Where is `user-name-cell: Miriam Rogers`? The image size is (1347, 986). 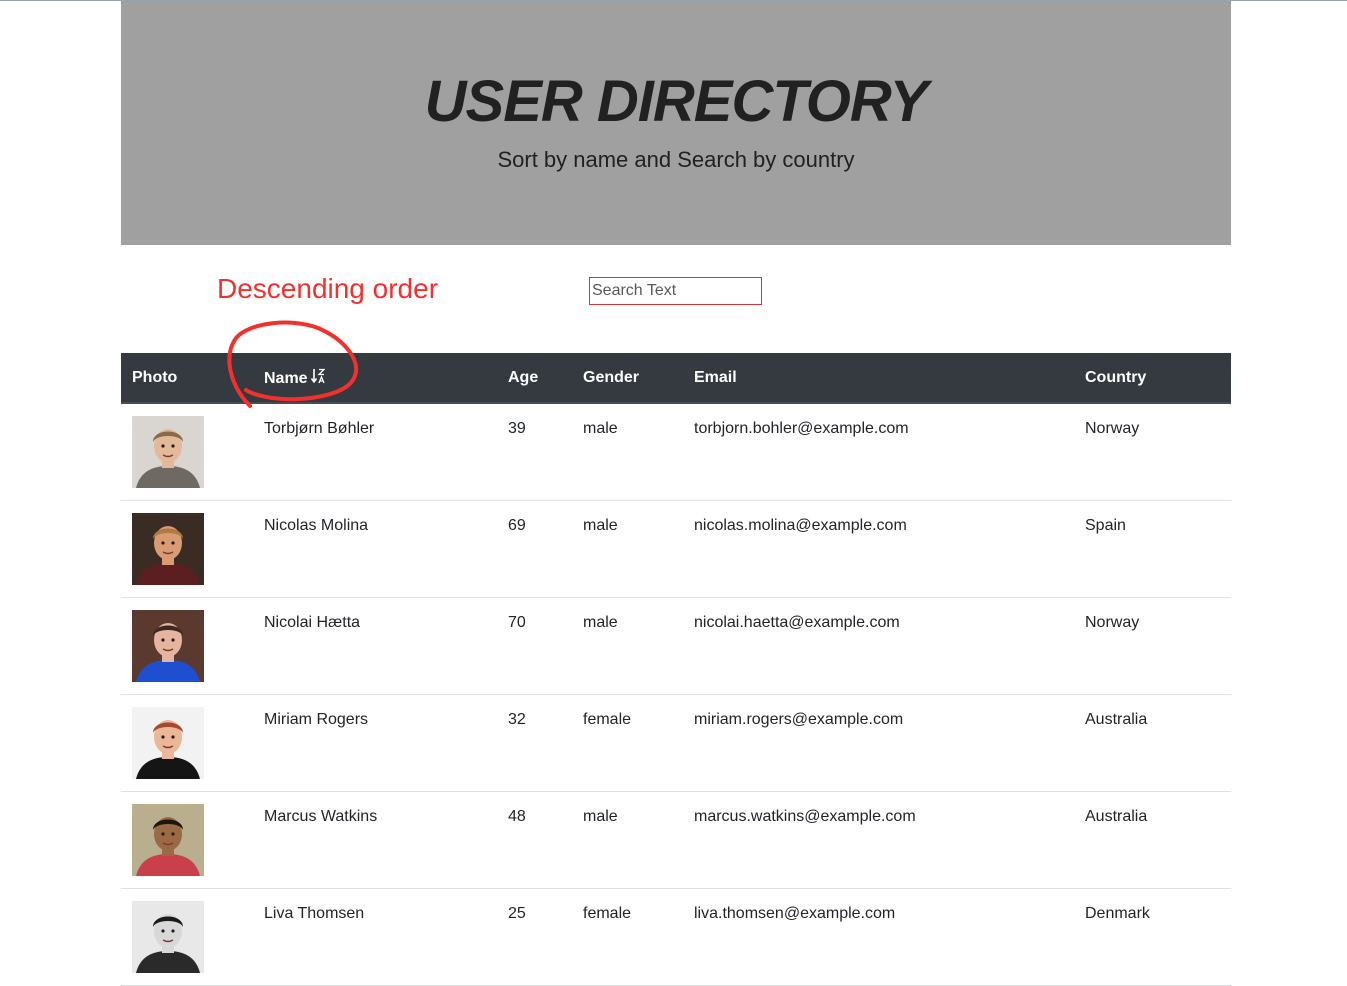 user-name-cell: Miriam Rogers is located at coordinates (375, 743).